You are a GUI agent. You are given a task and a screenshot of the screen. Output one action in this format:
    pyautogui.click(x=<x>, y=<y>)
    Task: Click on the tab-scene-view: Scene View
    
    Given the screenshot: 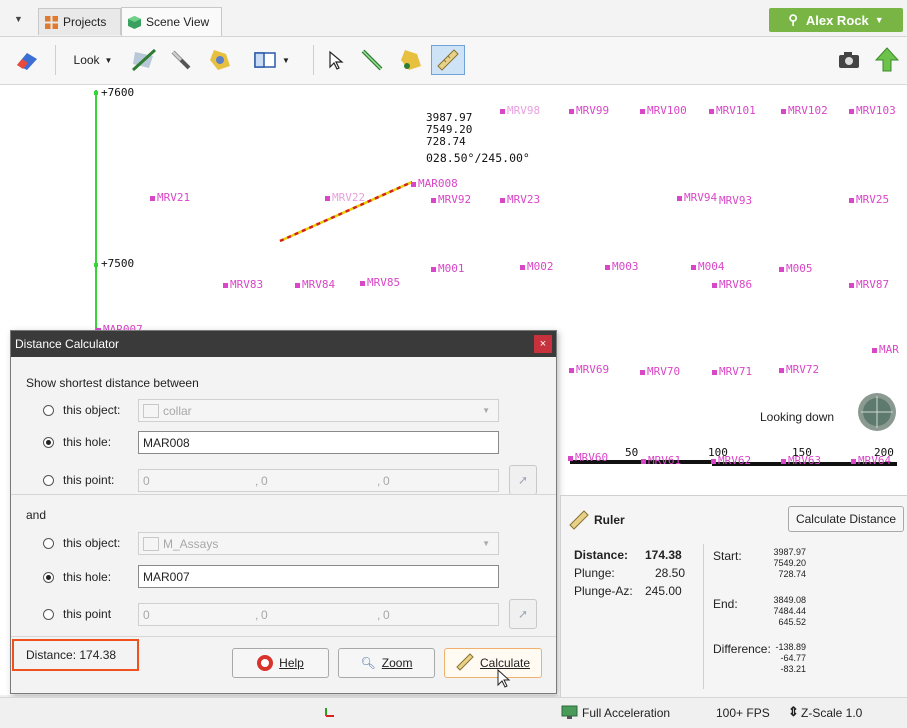 What is the action you would take?
    pyautogui.click(x=171, y=21)
    